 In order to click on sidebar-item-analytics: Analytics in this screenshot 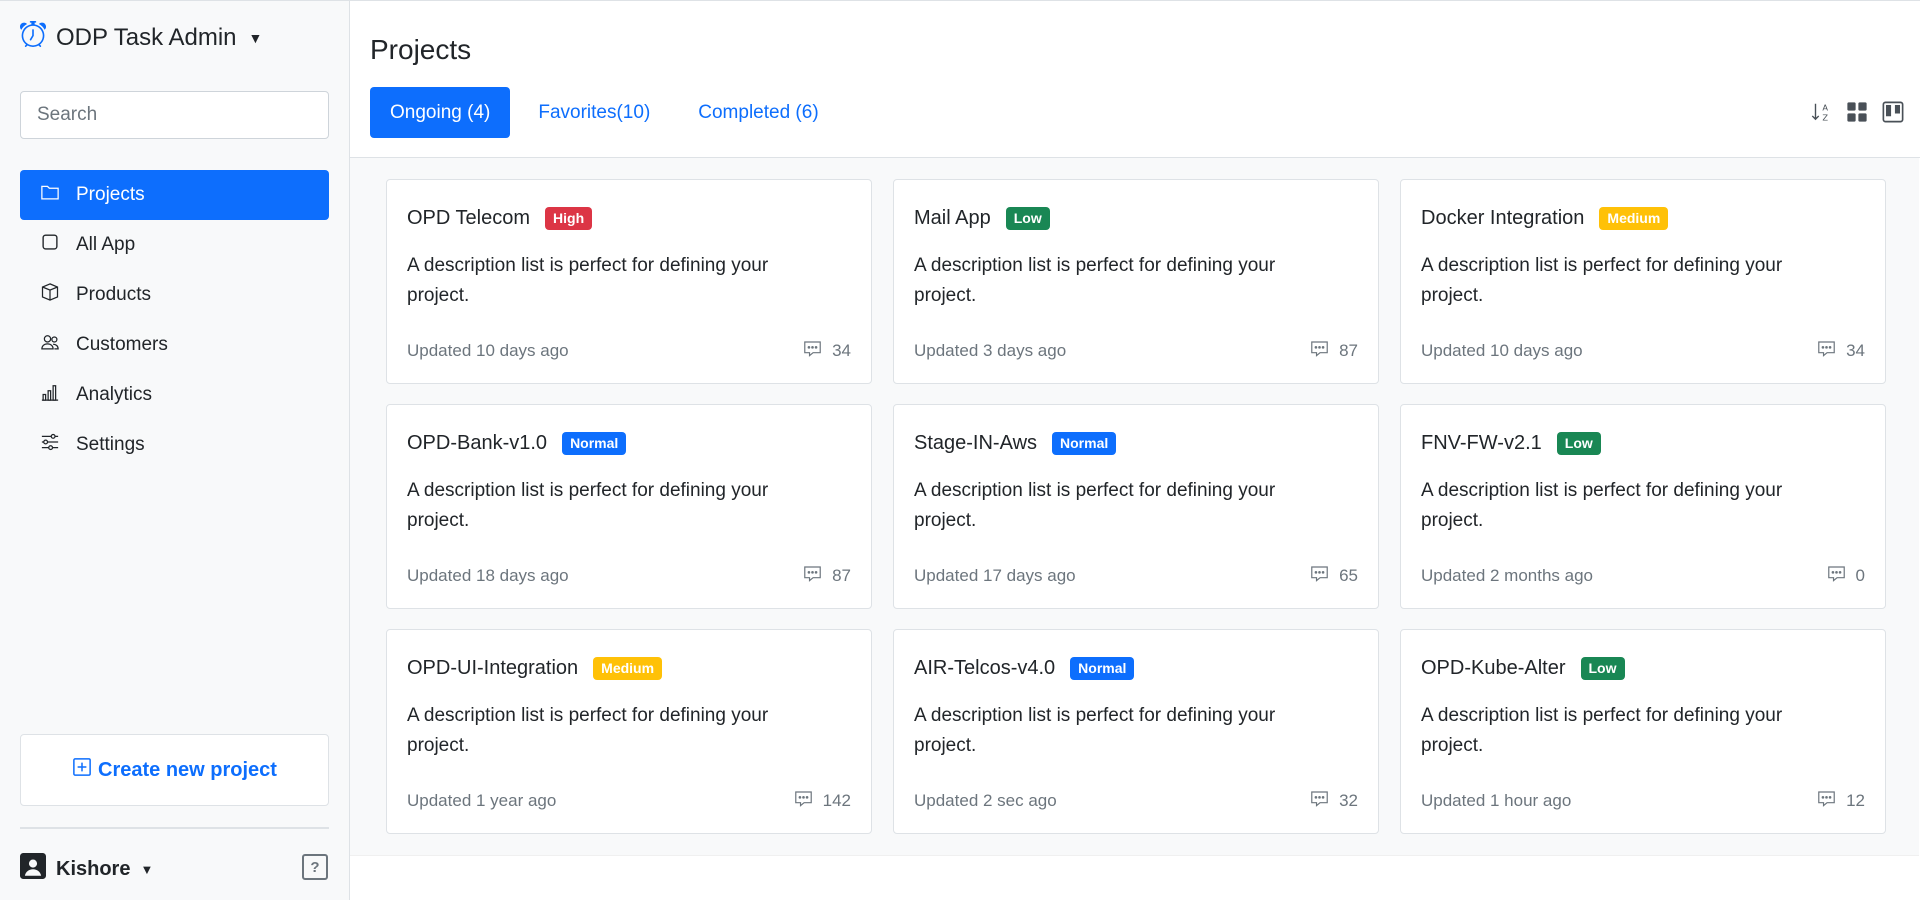, I will do `click(174, 395)`.